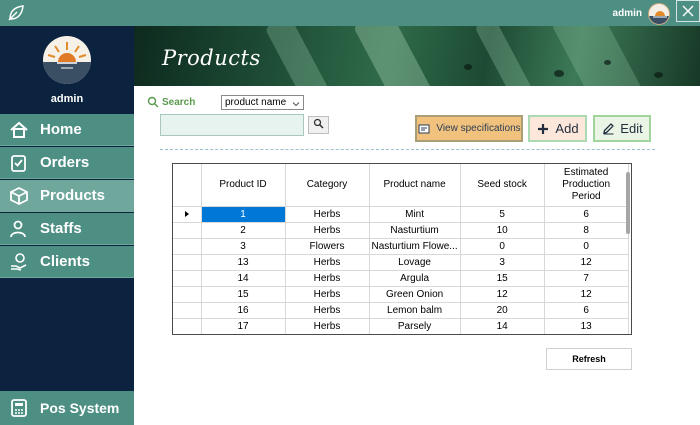 This screenshot has height=425, width=700. Describe the element at coordinates (243, 310) in the screenshot. I see `table-cell: 16` at that location.